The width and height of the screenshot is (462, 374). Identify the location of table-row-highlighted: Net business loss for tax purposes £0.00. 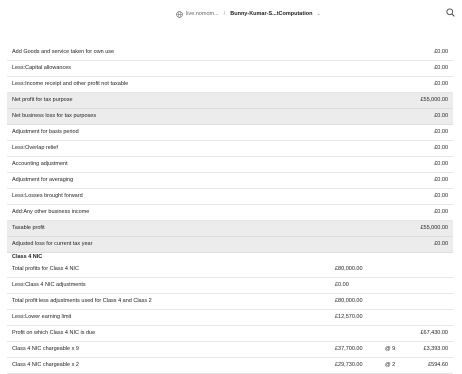
(230, 117).